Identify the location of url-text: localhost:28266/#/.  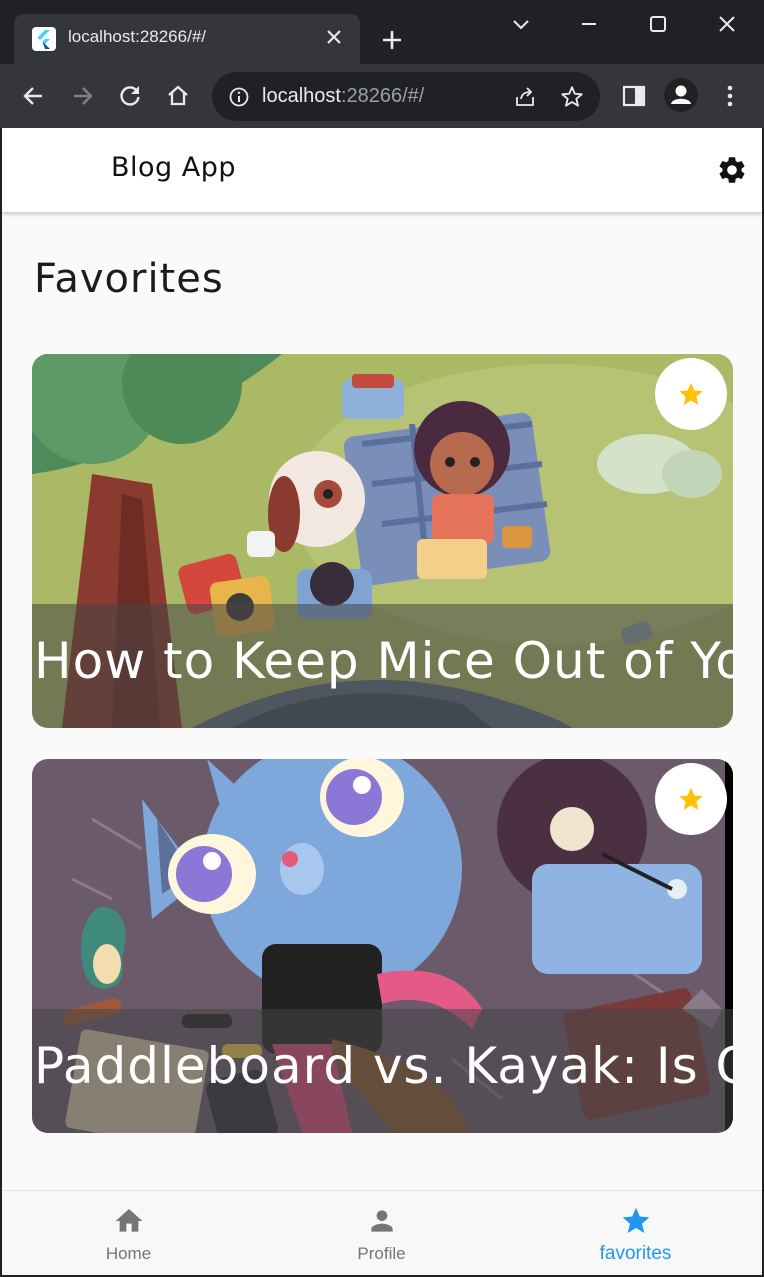
(343, 96).